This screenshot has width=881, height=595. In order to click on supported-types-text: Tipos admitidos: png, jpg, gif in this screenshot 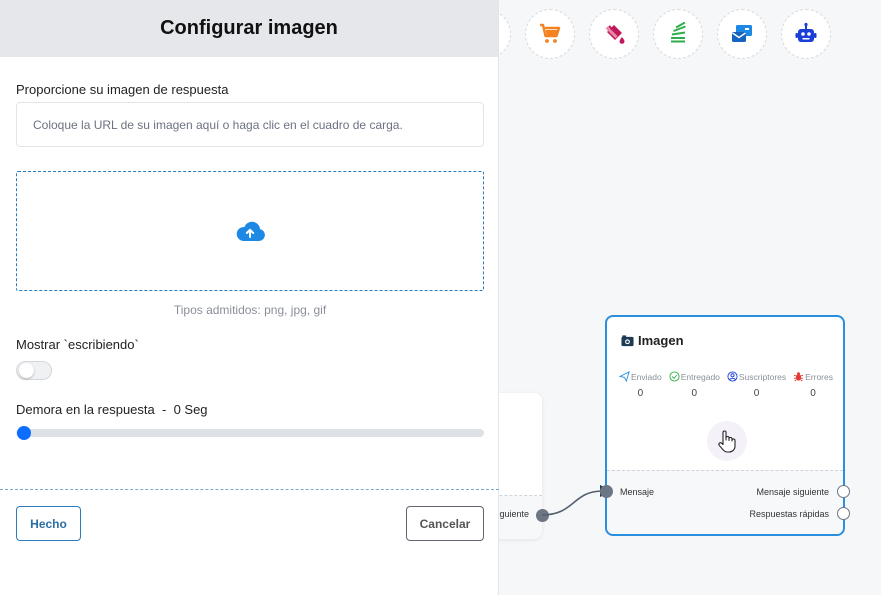, I will do `click(250, 310)`.